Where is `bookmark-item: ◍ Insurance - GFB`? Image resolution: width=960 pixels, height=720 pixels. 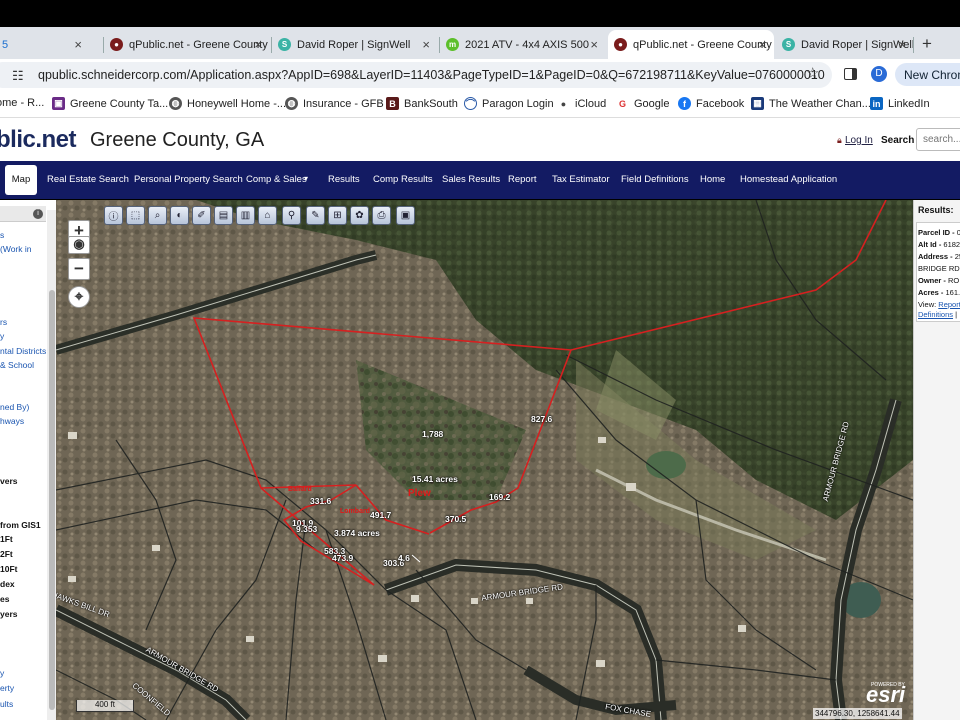 bookmark-item: ◍ Insurance - GFB is located at coordinates (334, 103).